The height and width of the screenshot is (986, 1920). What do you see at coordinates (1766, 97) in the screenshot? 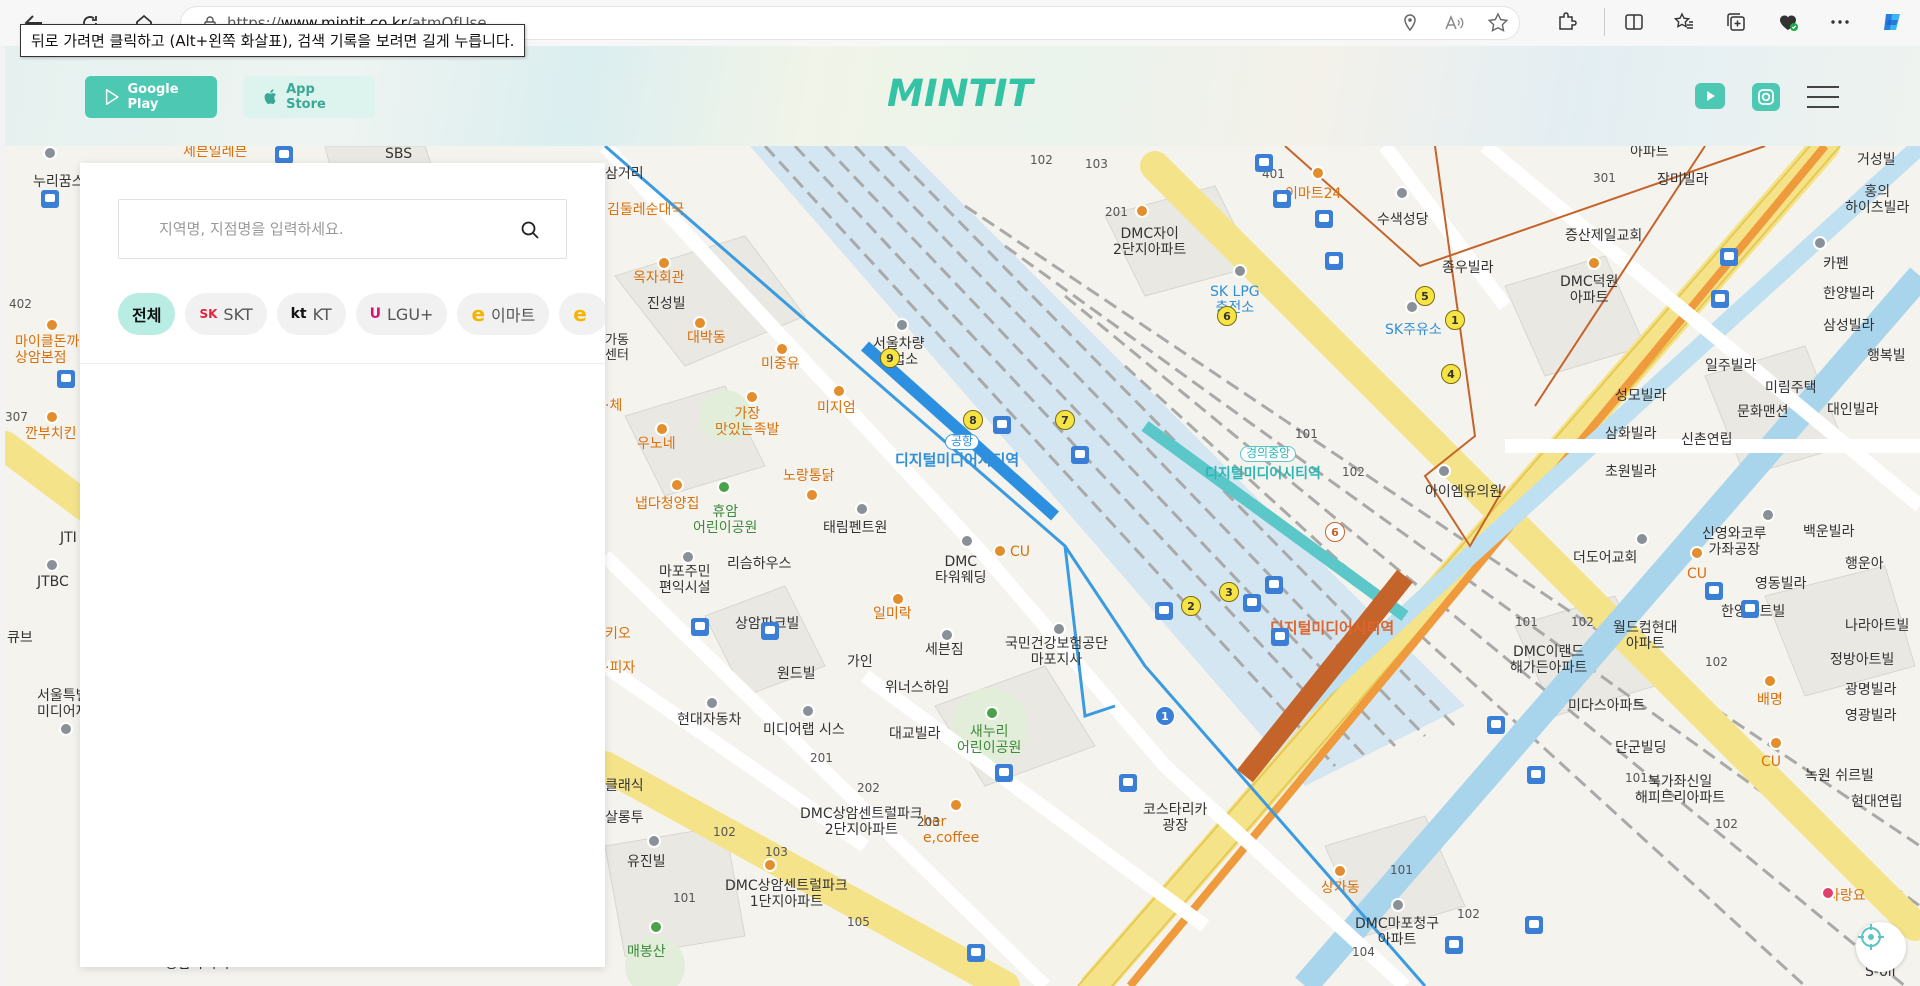
I see `instagram-button` at bounding box center [1766, 97].